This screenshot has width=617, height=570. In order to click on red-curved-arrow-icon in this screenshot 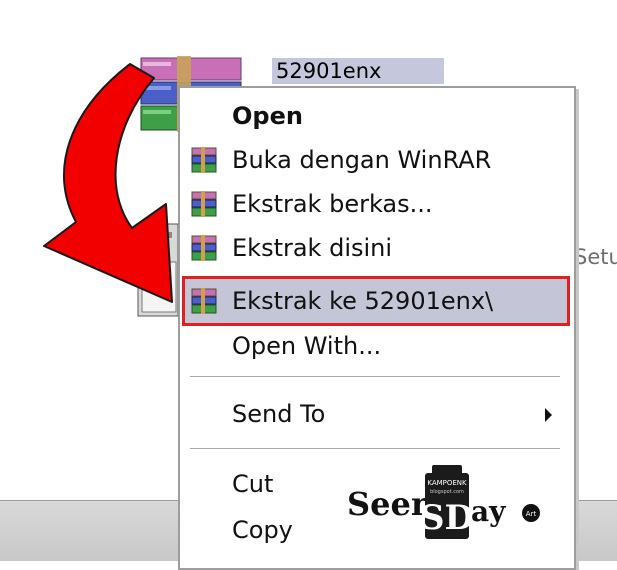, I will do `click(108, 183)`.